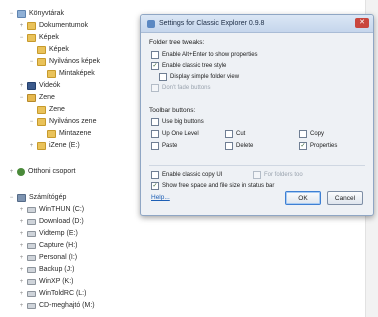 This screenshot has width=378, height=317. I want to click on tree-item: + Capture (H:), so click(48, 245).